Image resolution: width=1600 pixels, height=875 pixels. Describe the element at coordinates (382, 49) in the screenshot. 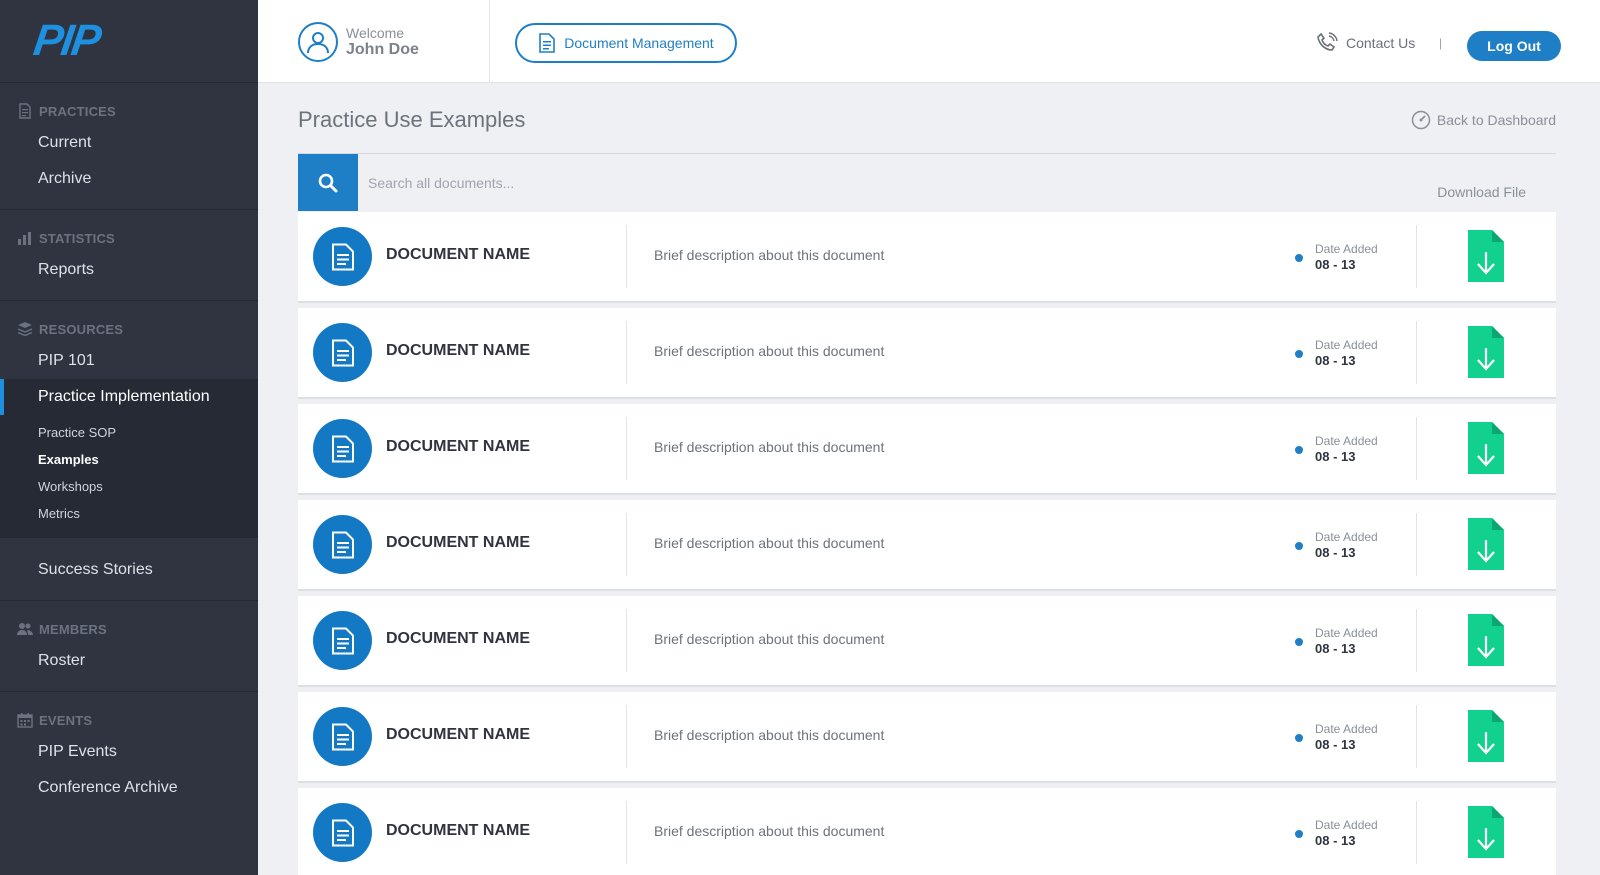

I see `user-name: John Doe` at that location.